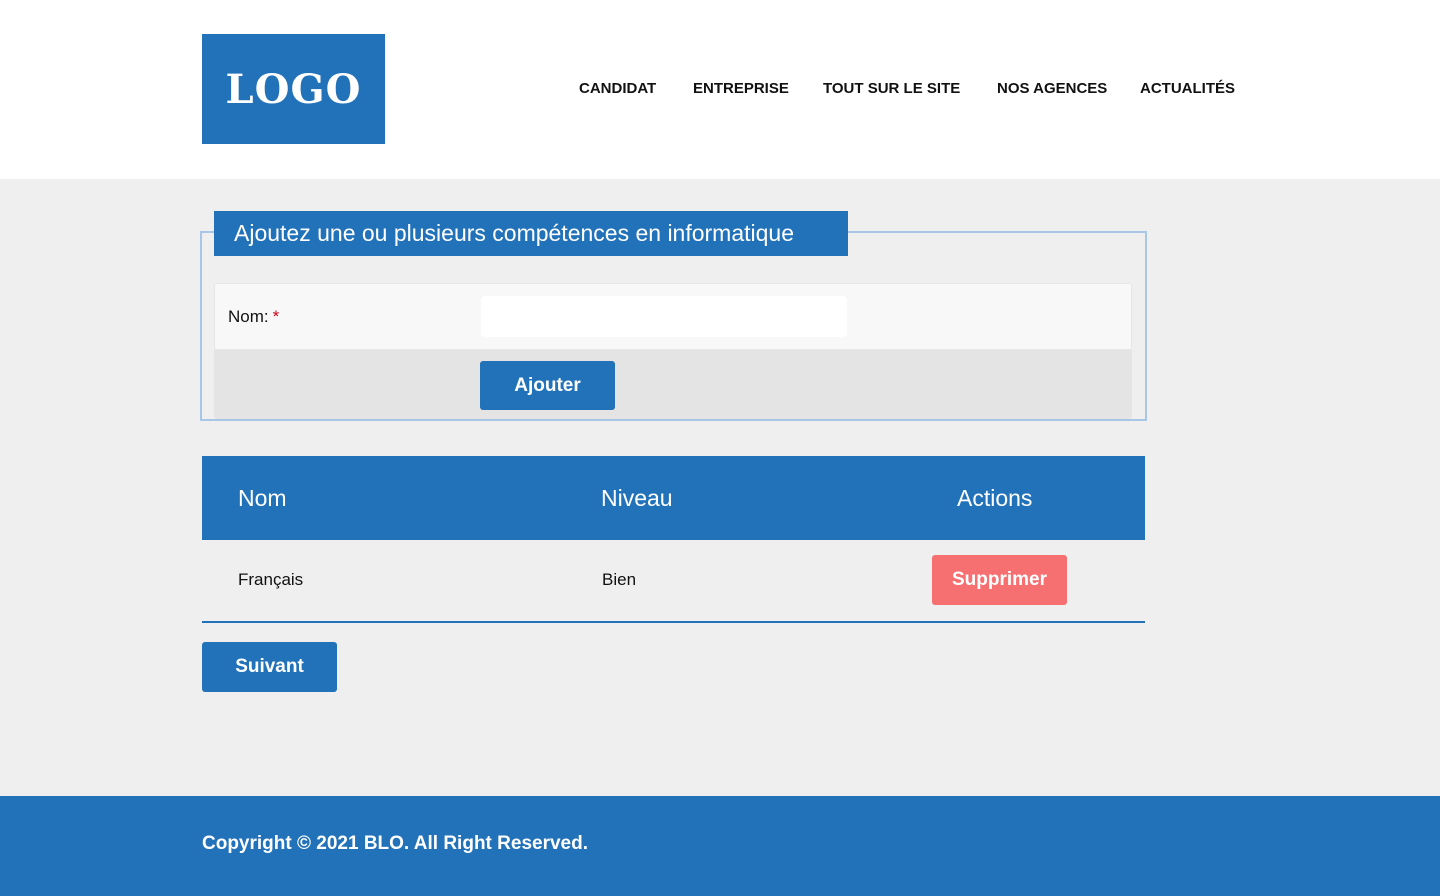  What do you see at coordinates (995, 498) in the screenshot?
I see `column-header-actions: Actions` at bounding box center [995, 498].